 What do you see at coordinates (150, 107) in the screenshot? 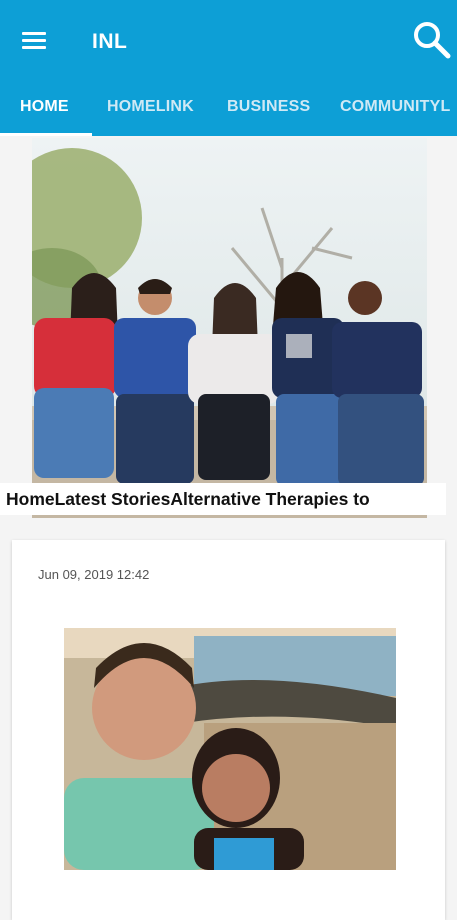
I see `tab-homelink: HOMELINK` at bounding box center [150, 107].